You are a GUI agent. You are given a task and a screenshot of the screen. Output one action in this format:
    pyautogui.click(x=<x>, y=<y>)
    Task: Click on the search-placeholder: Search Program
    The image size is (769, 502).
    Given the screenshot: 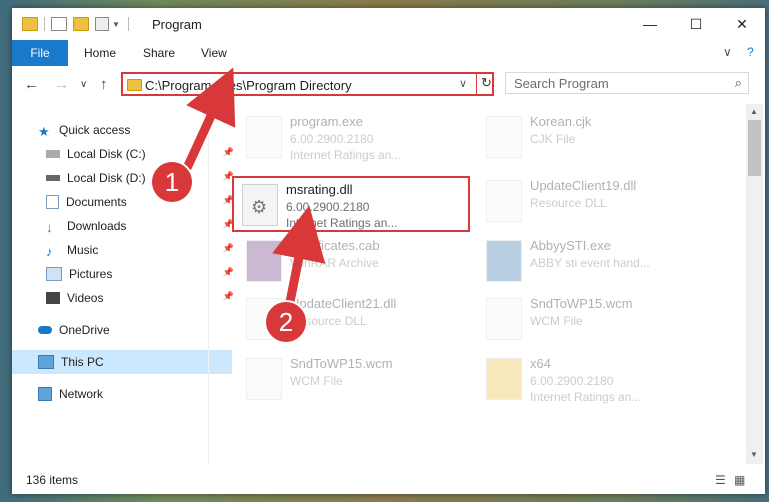 What is the action you would take?
    pyautogui.click(x=561, y=83)
    